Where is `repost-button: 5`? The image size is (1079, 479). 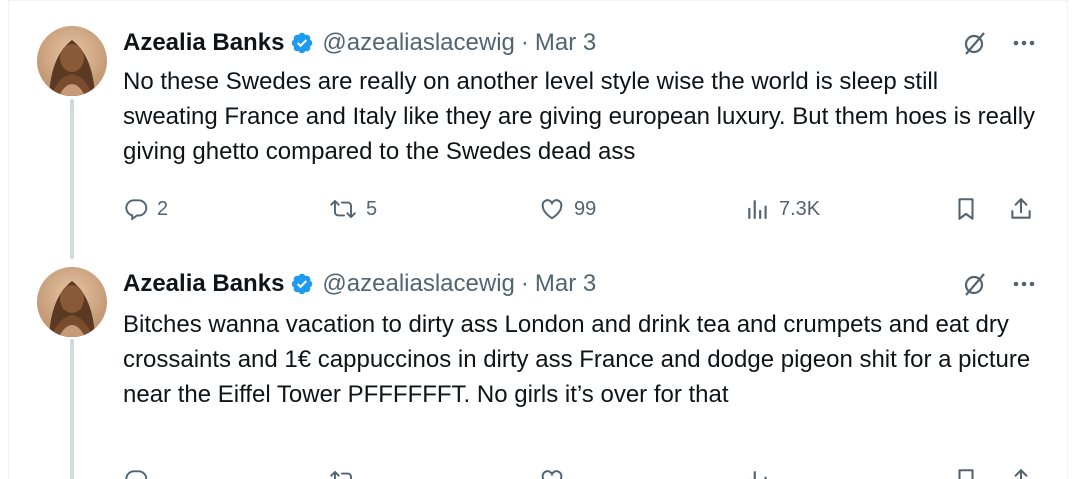 repost-button: 5 is located at coordinates (352, 209).